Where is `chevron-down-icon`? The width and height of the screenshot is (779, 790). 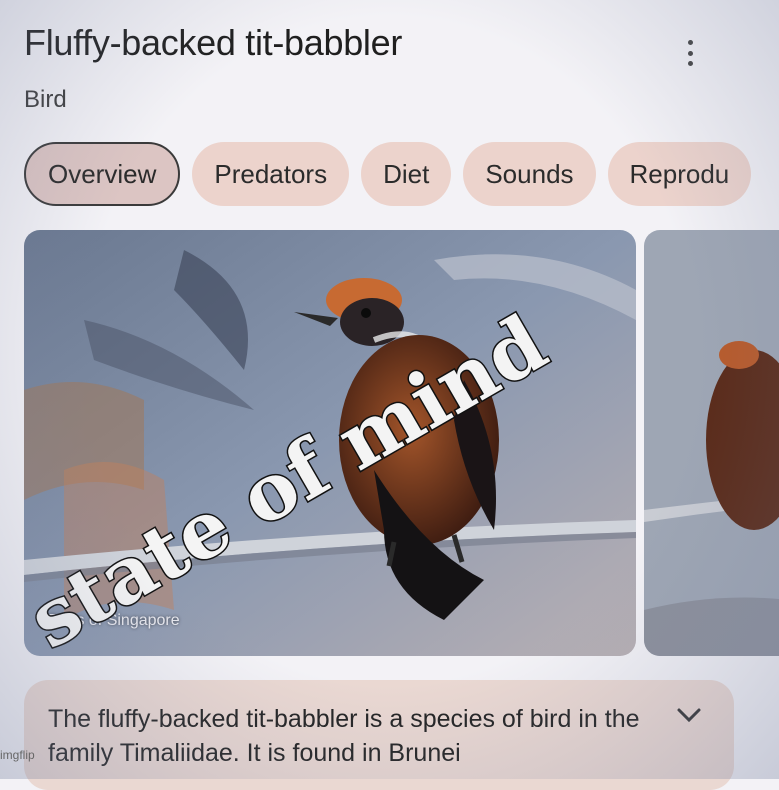 chevron-down-icon is located at coordinates (689, 715).